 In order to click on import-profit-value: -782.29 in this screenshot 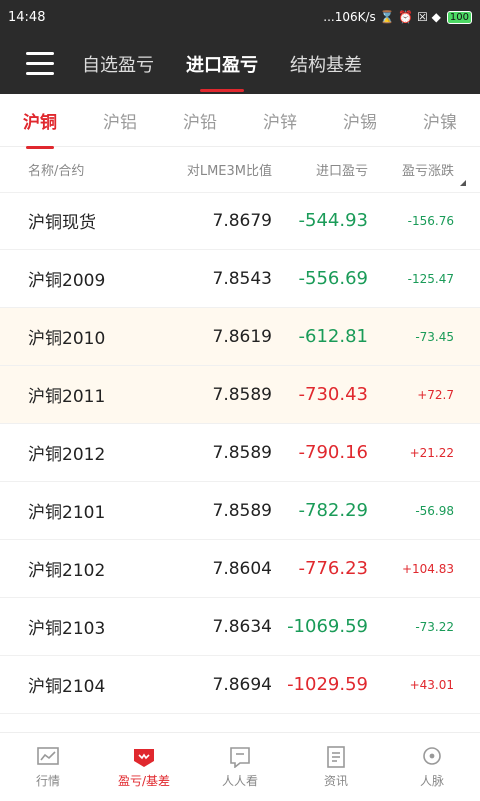, I will do `click(333, 510)`.